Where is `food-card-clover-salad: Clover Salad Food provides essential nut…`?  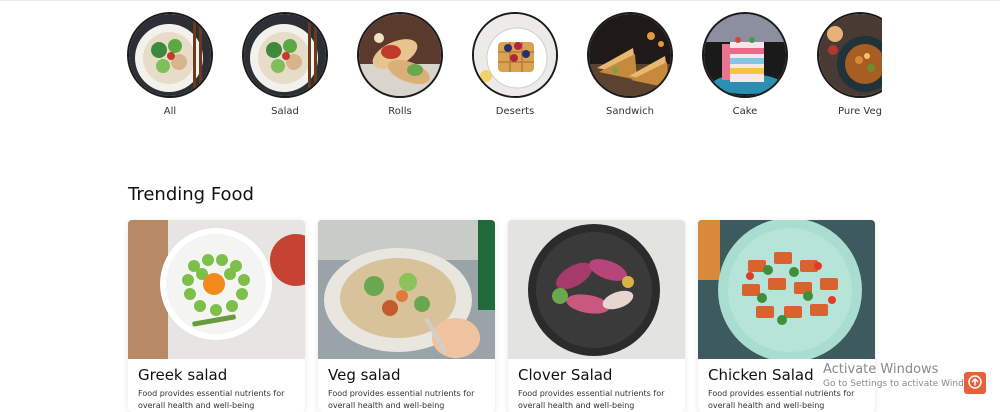 food-card-clover-salad: Clover Salad Food provides essential nut… is located at coordinates (596, 316).